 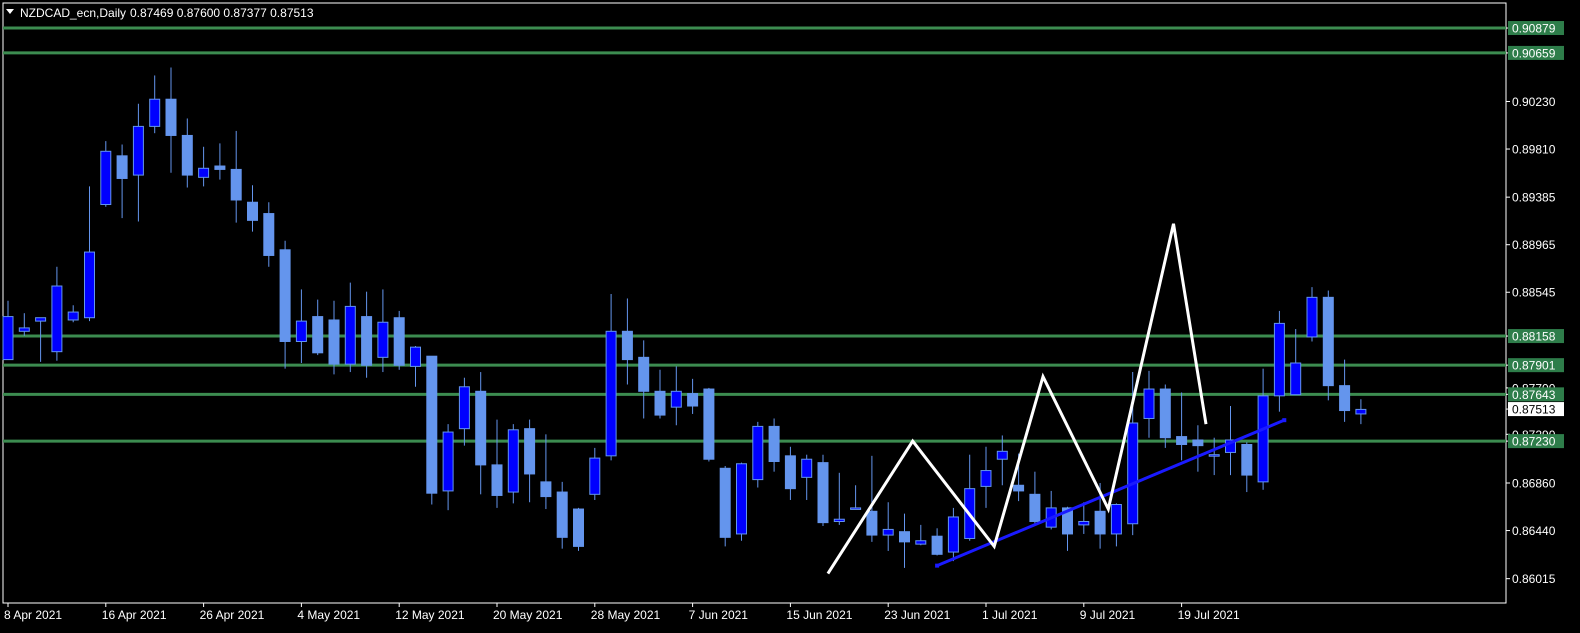 What do you see at coordinates (819, 615) in the screenshot?
I see `time-tick-label: 15 Jun 2021` at bounding box center [819, 615].